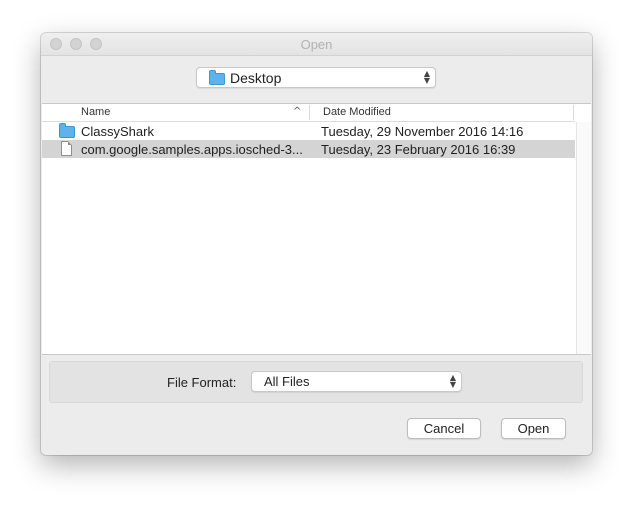 This screenshot has height=506, width=634. What do you see at coordinates (202, 382) in the screenshot?
I see `file-format-label: File Format:` at bounding box center [202, 382].